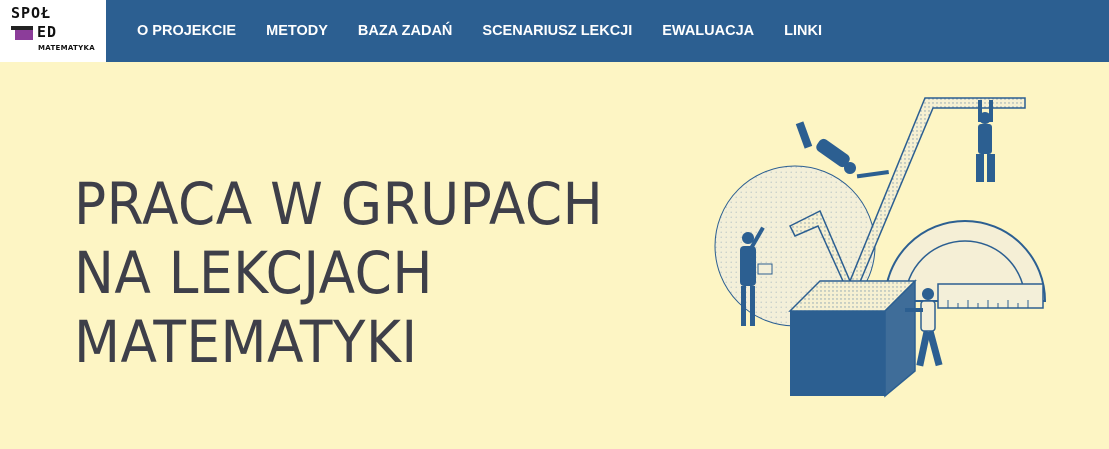 This screenshot has height=449, width=1109. I want to click on logo-text-line2: ED, so click(47, 32).